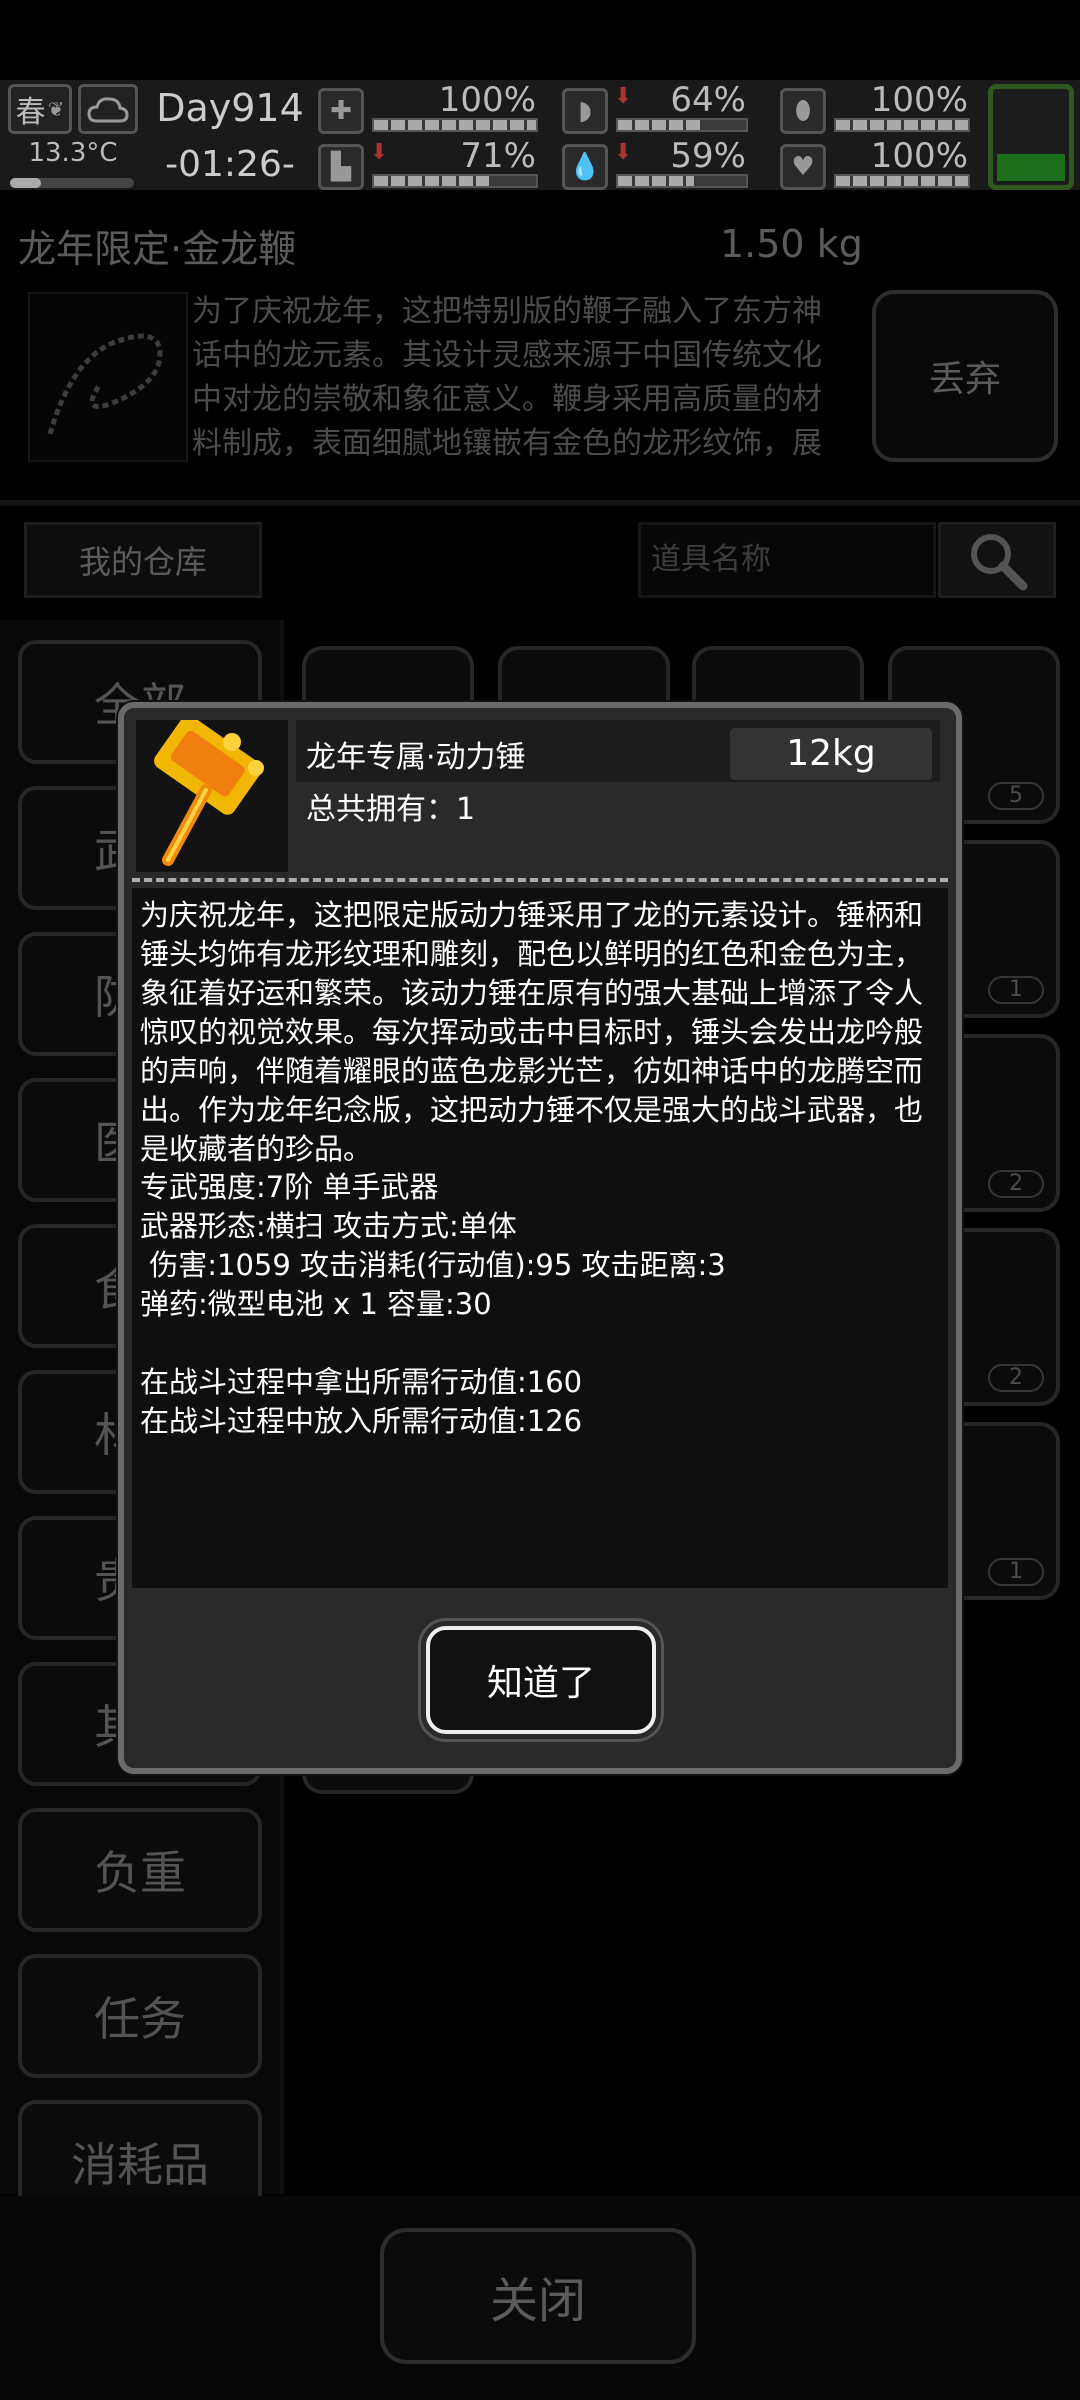 The image size is (1080, 2400). What do you see at coordinates (965, 376) in the screenshot?
I see `discard-button: 丢弃` at bounding box center [965, 376].